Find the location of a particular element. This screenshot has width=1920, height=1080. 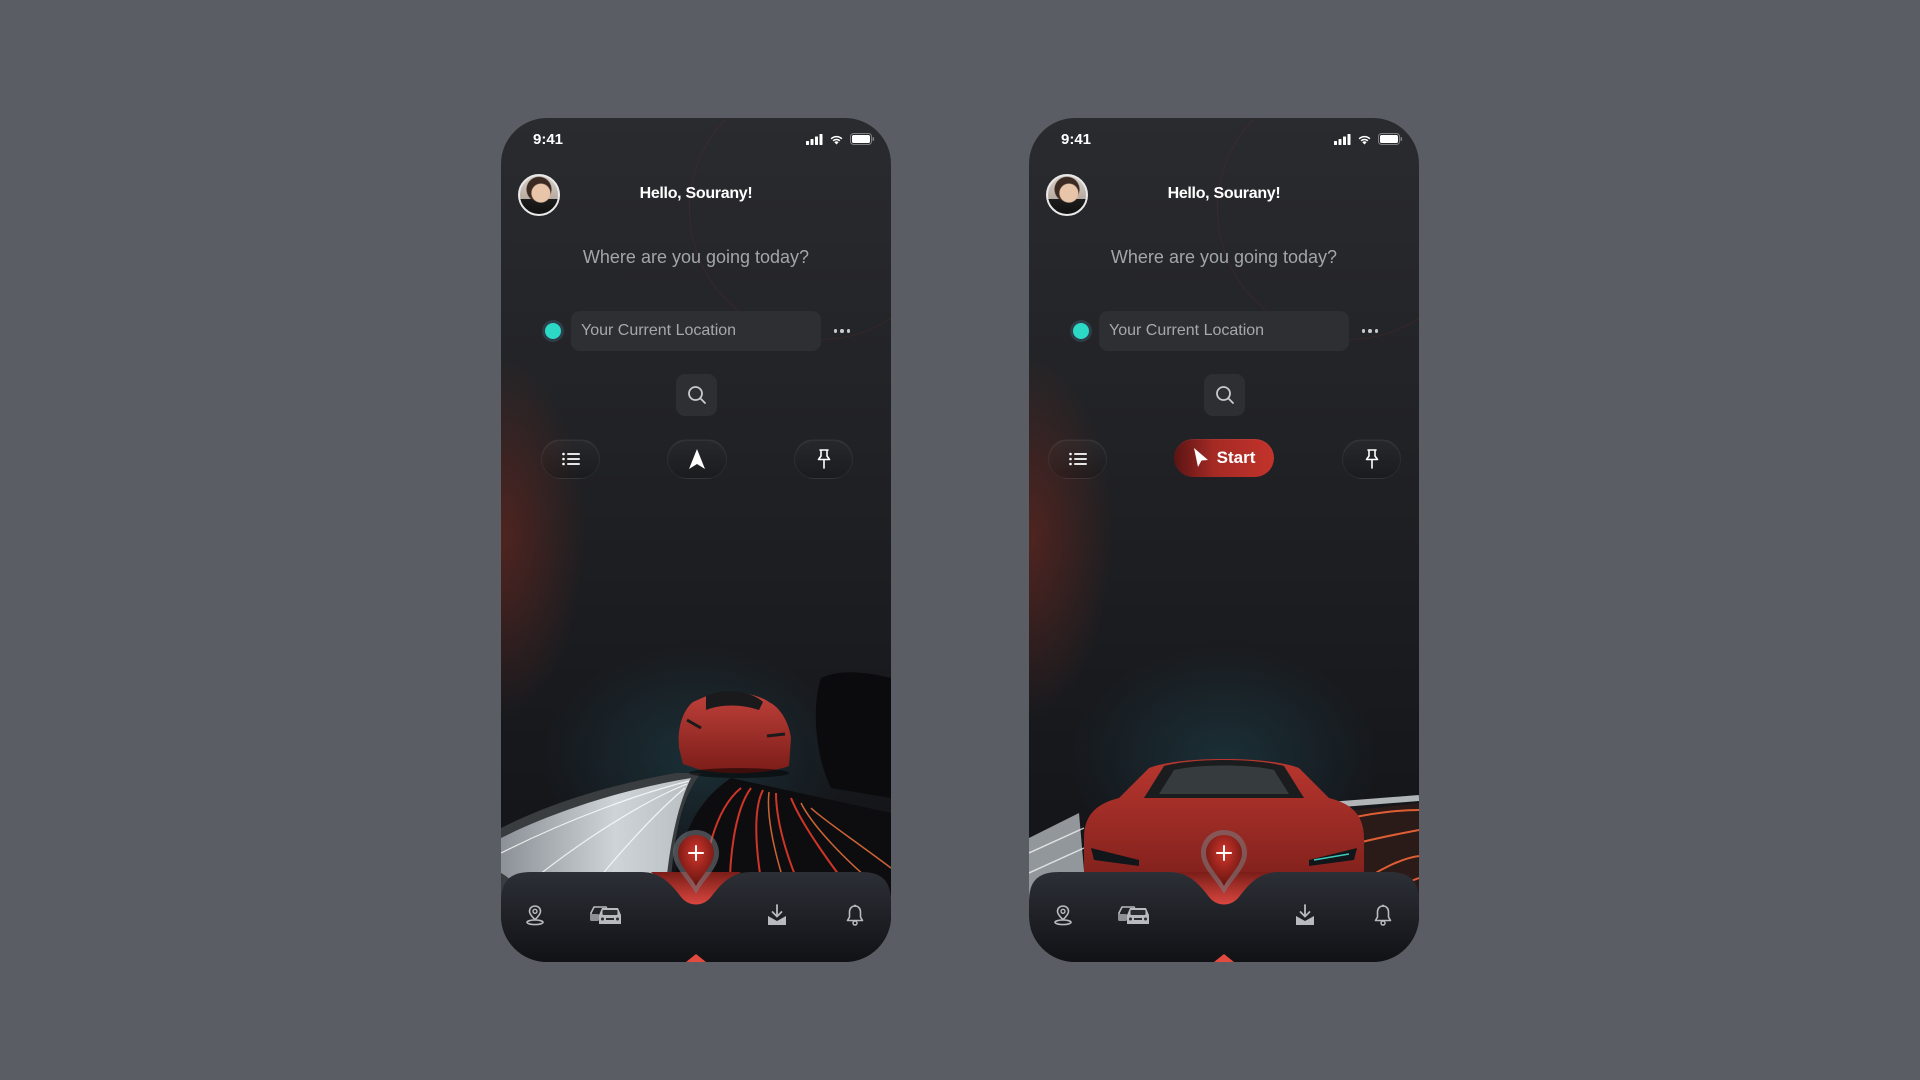

start-button-label: Start is located at coordinates (1236, 457).